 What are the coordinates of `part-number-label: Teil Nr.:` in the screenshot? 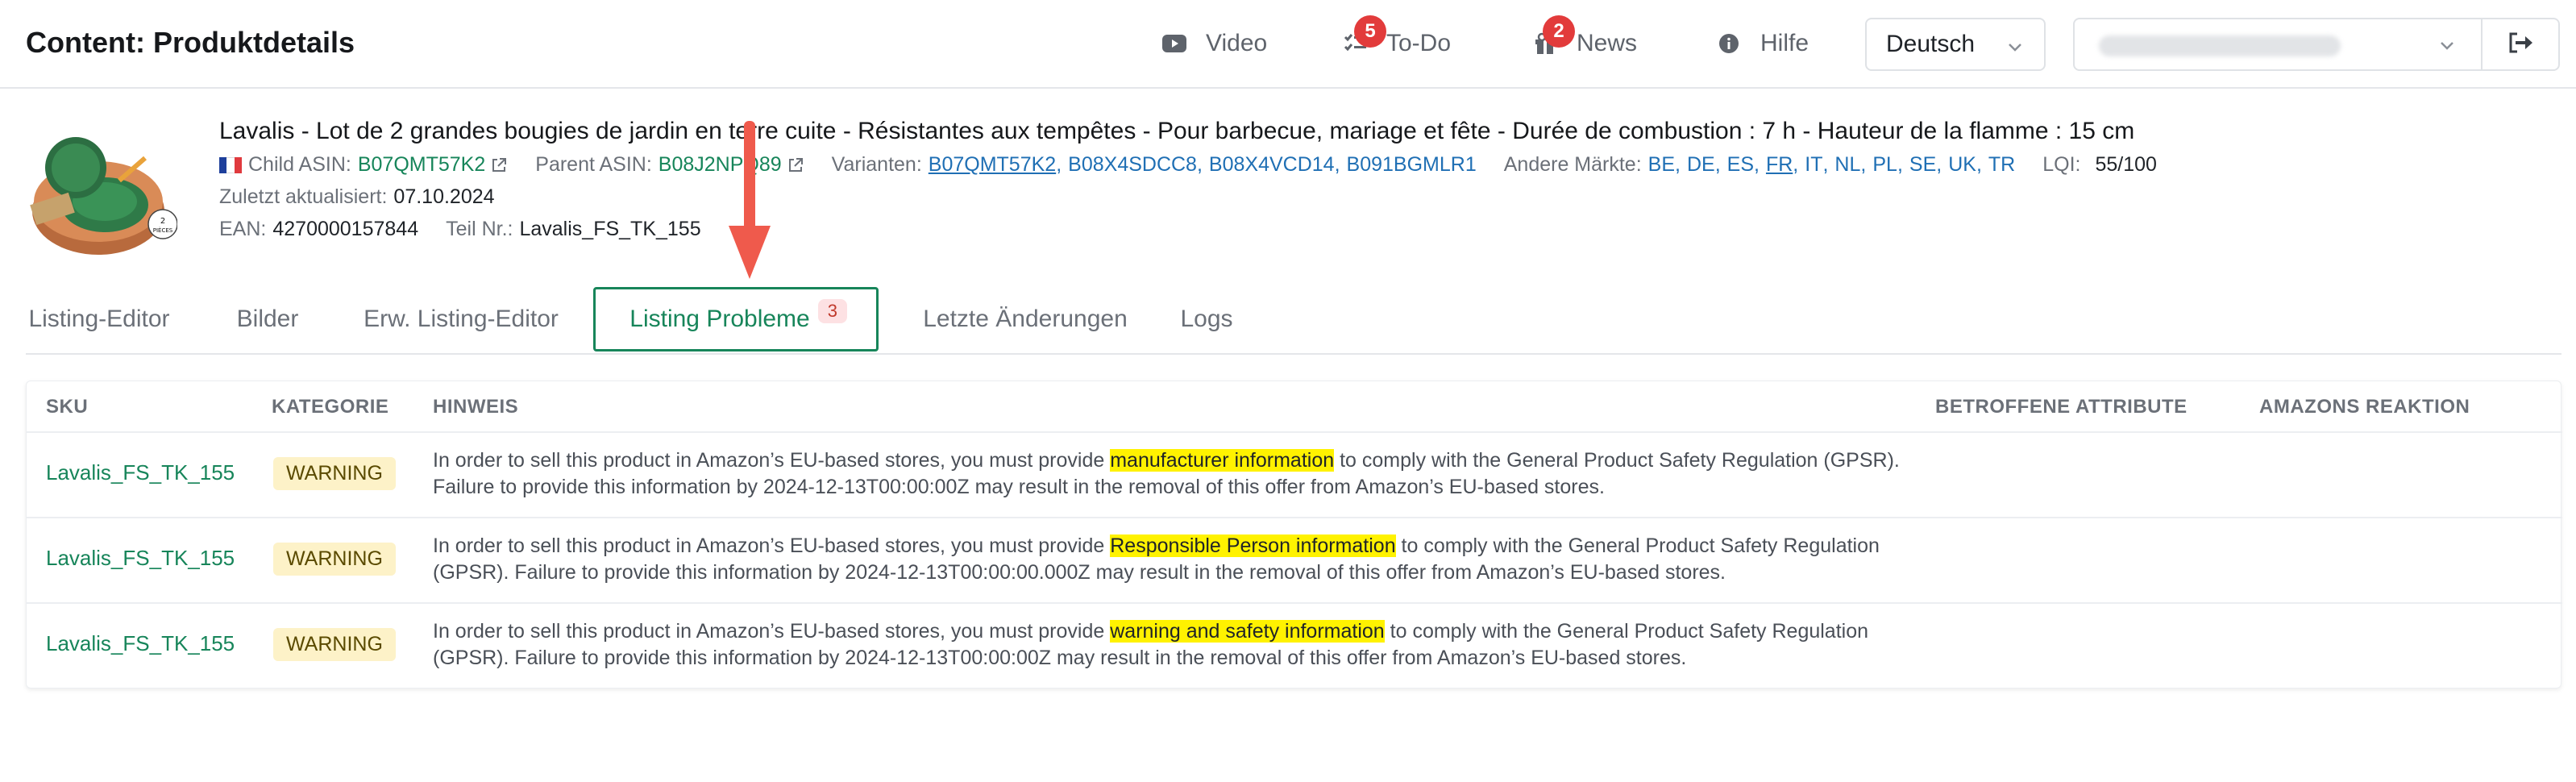 It's located at (479, 229).